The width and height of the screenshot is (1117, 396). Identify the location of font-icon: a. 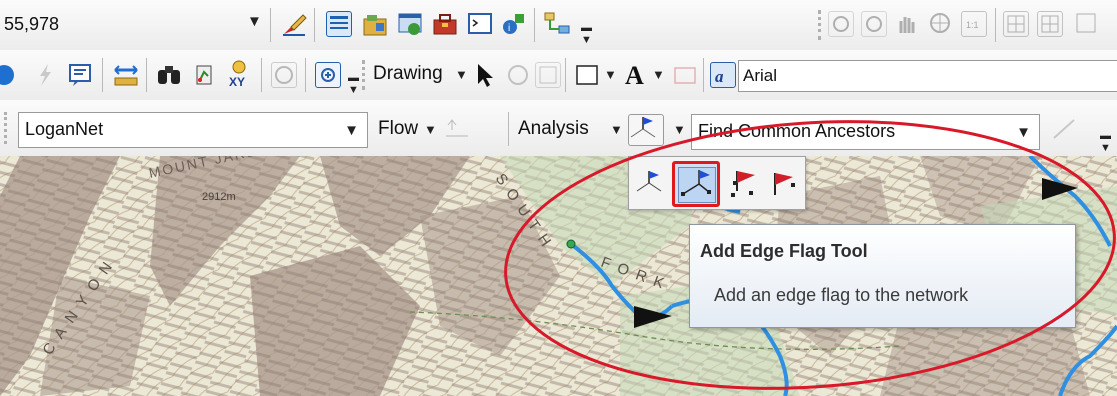
(723, 75).